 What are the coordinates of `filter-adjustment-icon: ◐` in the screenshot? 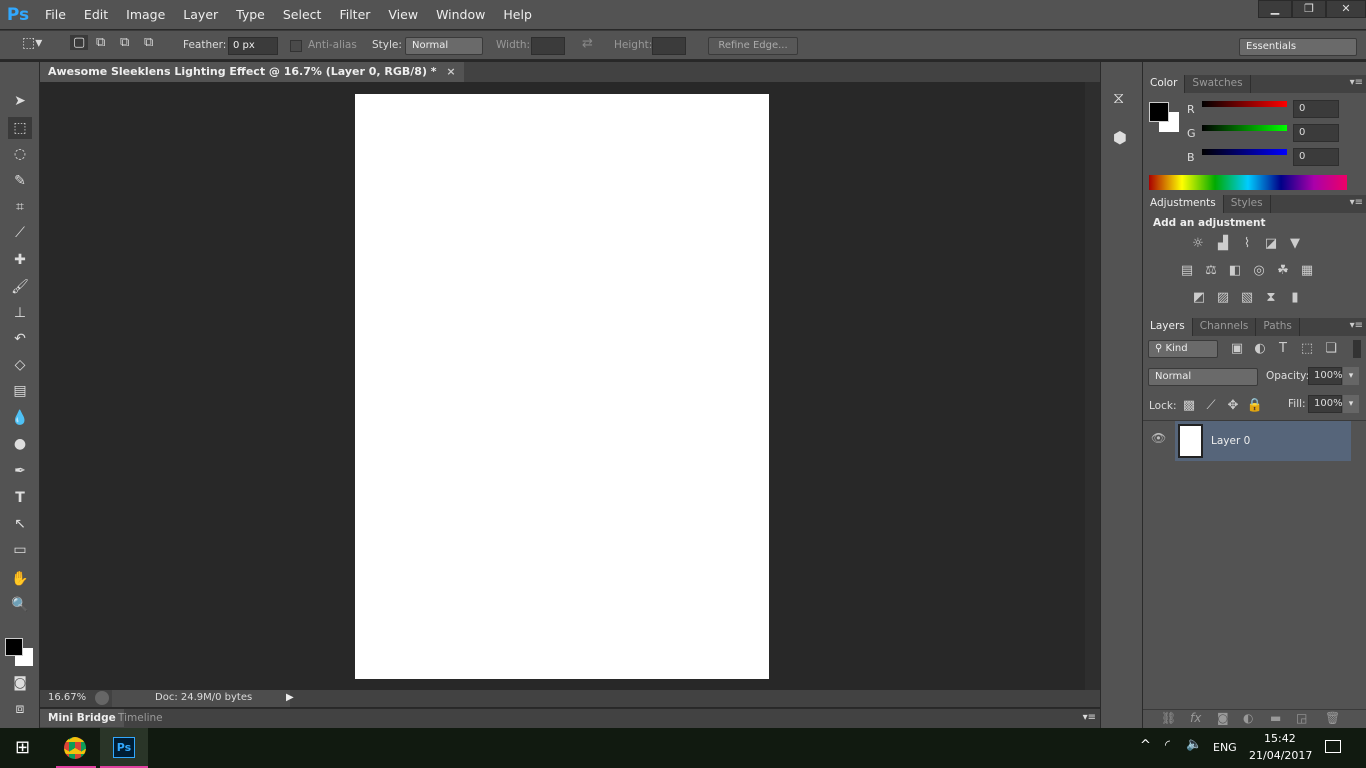 It's located at (1260, 349).